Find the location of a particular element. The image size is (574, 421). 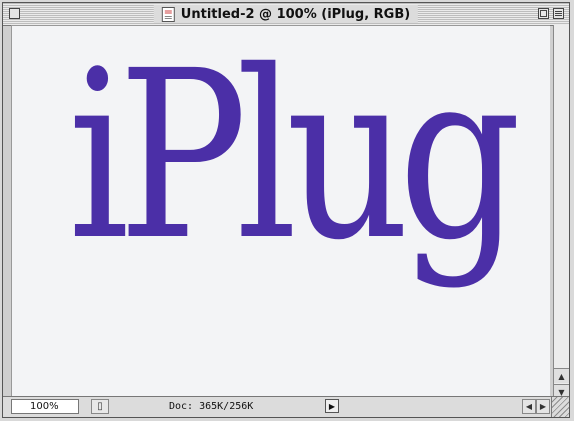

window-title-group: Untitled-2 @ 100% (iPlug, RGB) is located at coordinates (286, 14).